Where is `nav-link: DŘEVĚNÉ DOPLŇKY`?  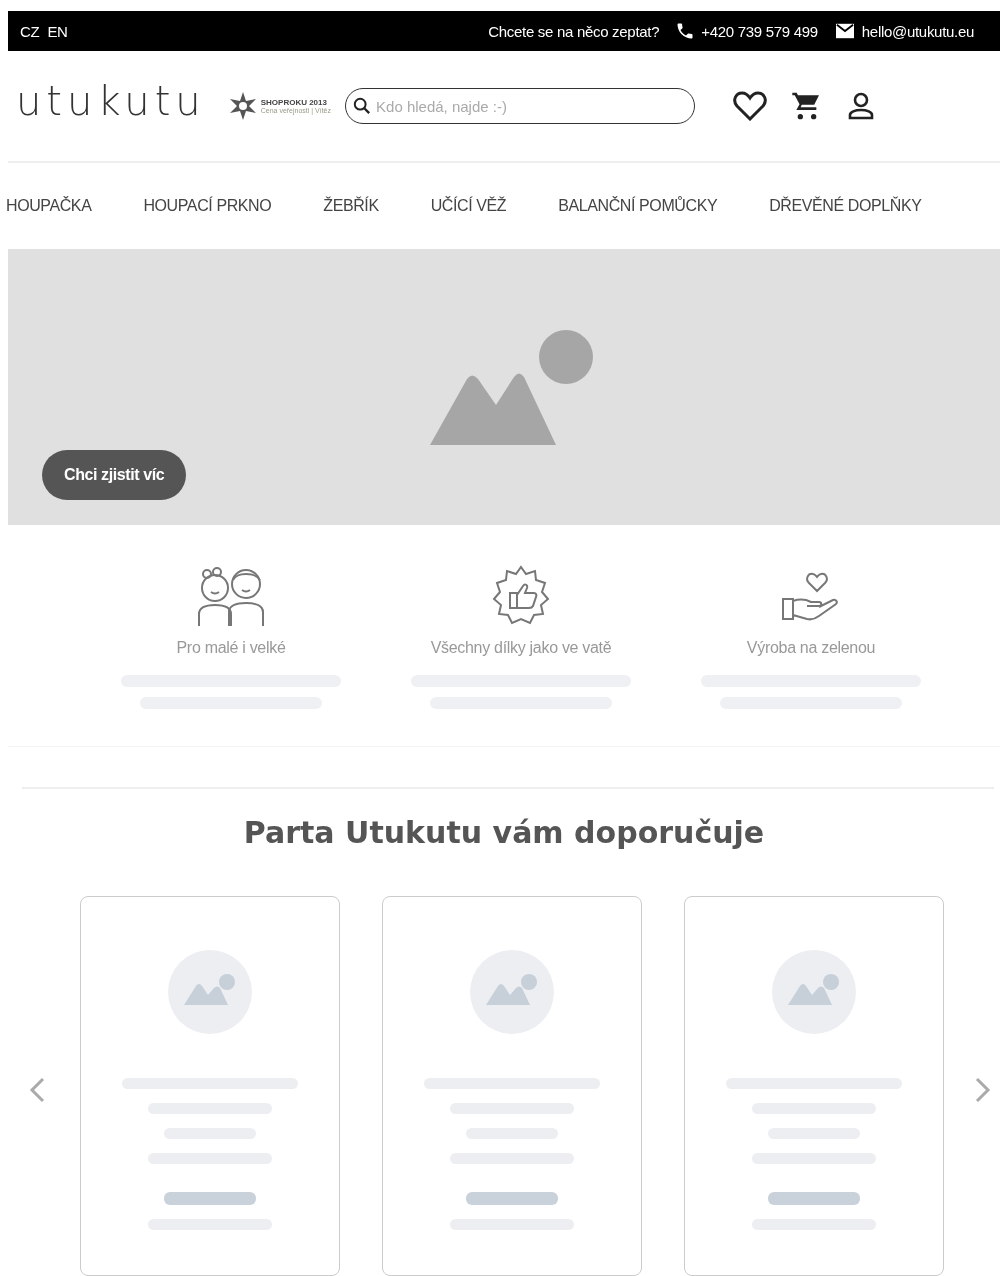 nav-link: DŘEVĚNÉ DOPLŇKY is located at coordinates (845, 206).